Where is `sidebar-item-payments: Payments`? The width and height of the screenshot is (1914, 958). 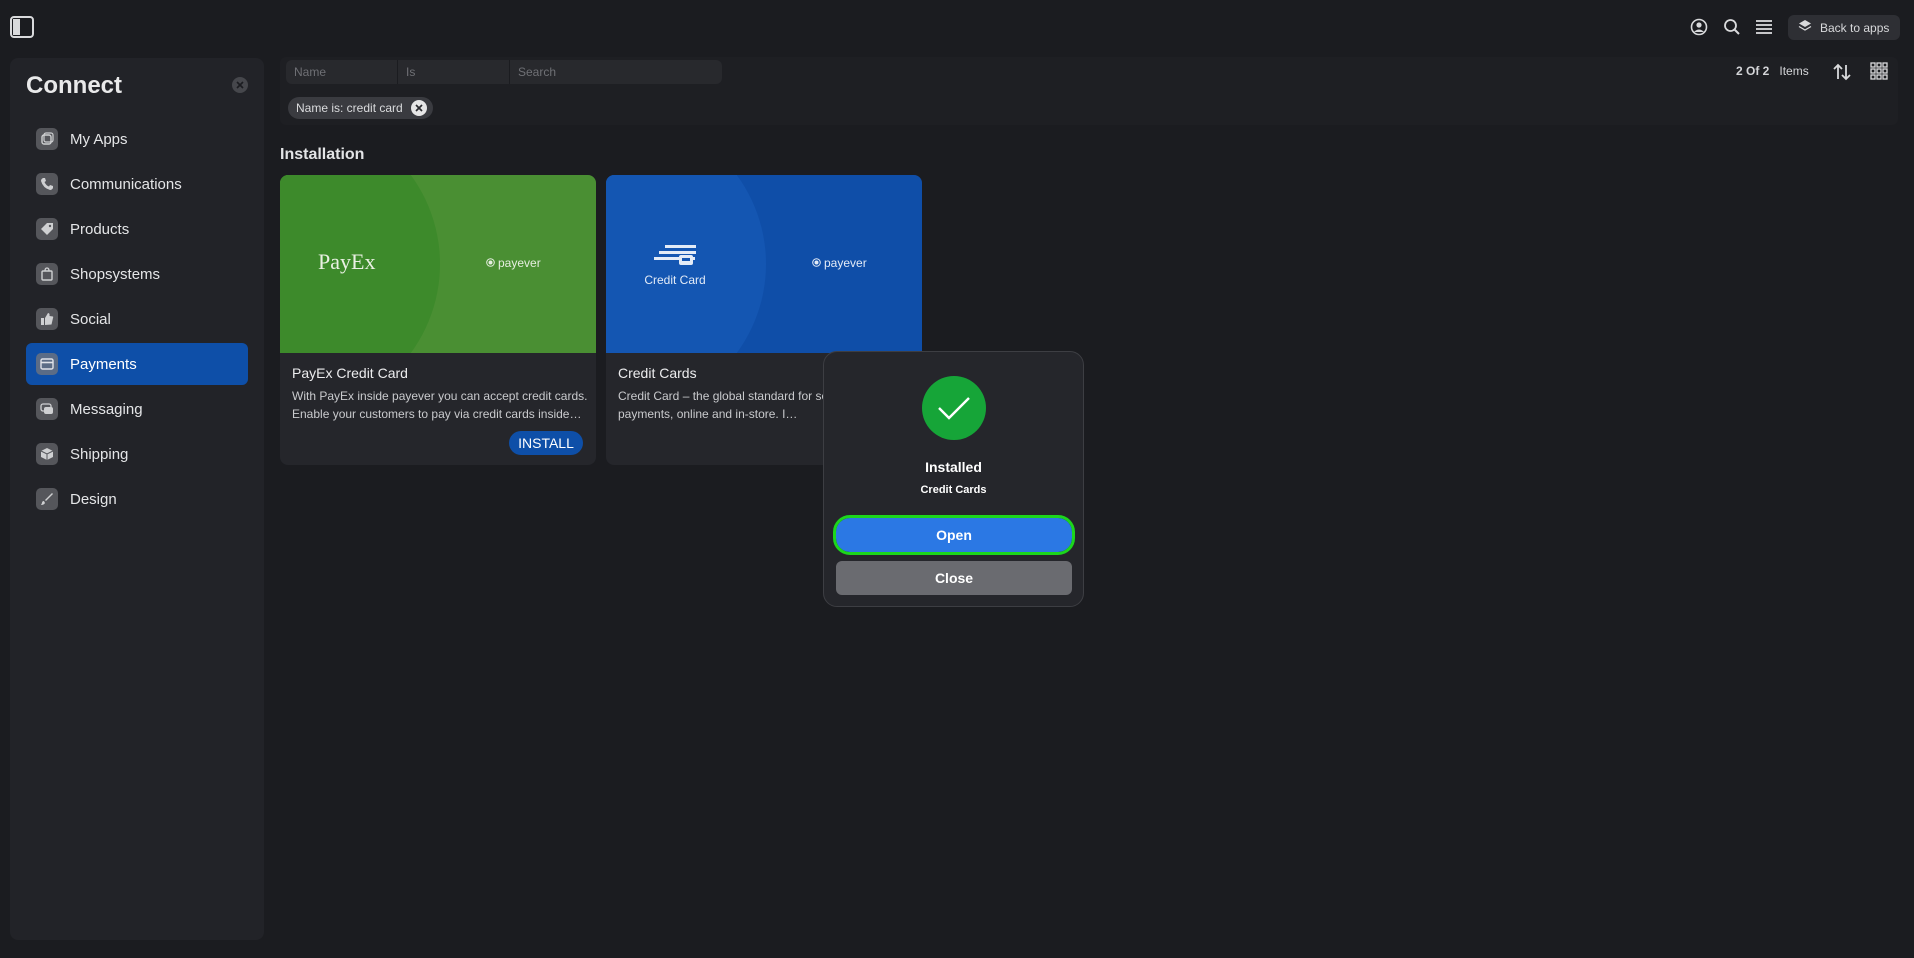
sidebar-item-payments: Payments is located at coordinates (137, 364).